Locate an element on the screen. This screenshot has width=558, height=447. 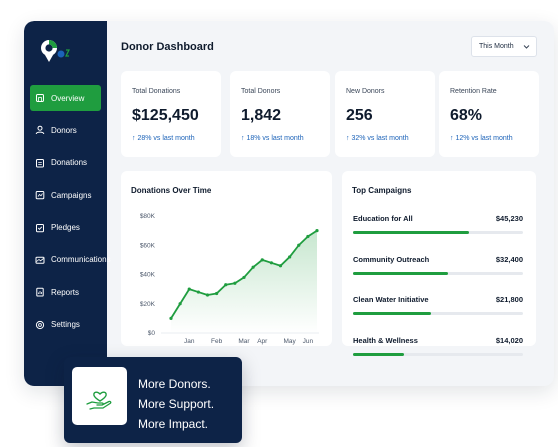
y-tick-label: $20K is located at coordinates (148, 304).